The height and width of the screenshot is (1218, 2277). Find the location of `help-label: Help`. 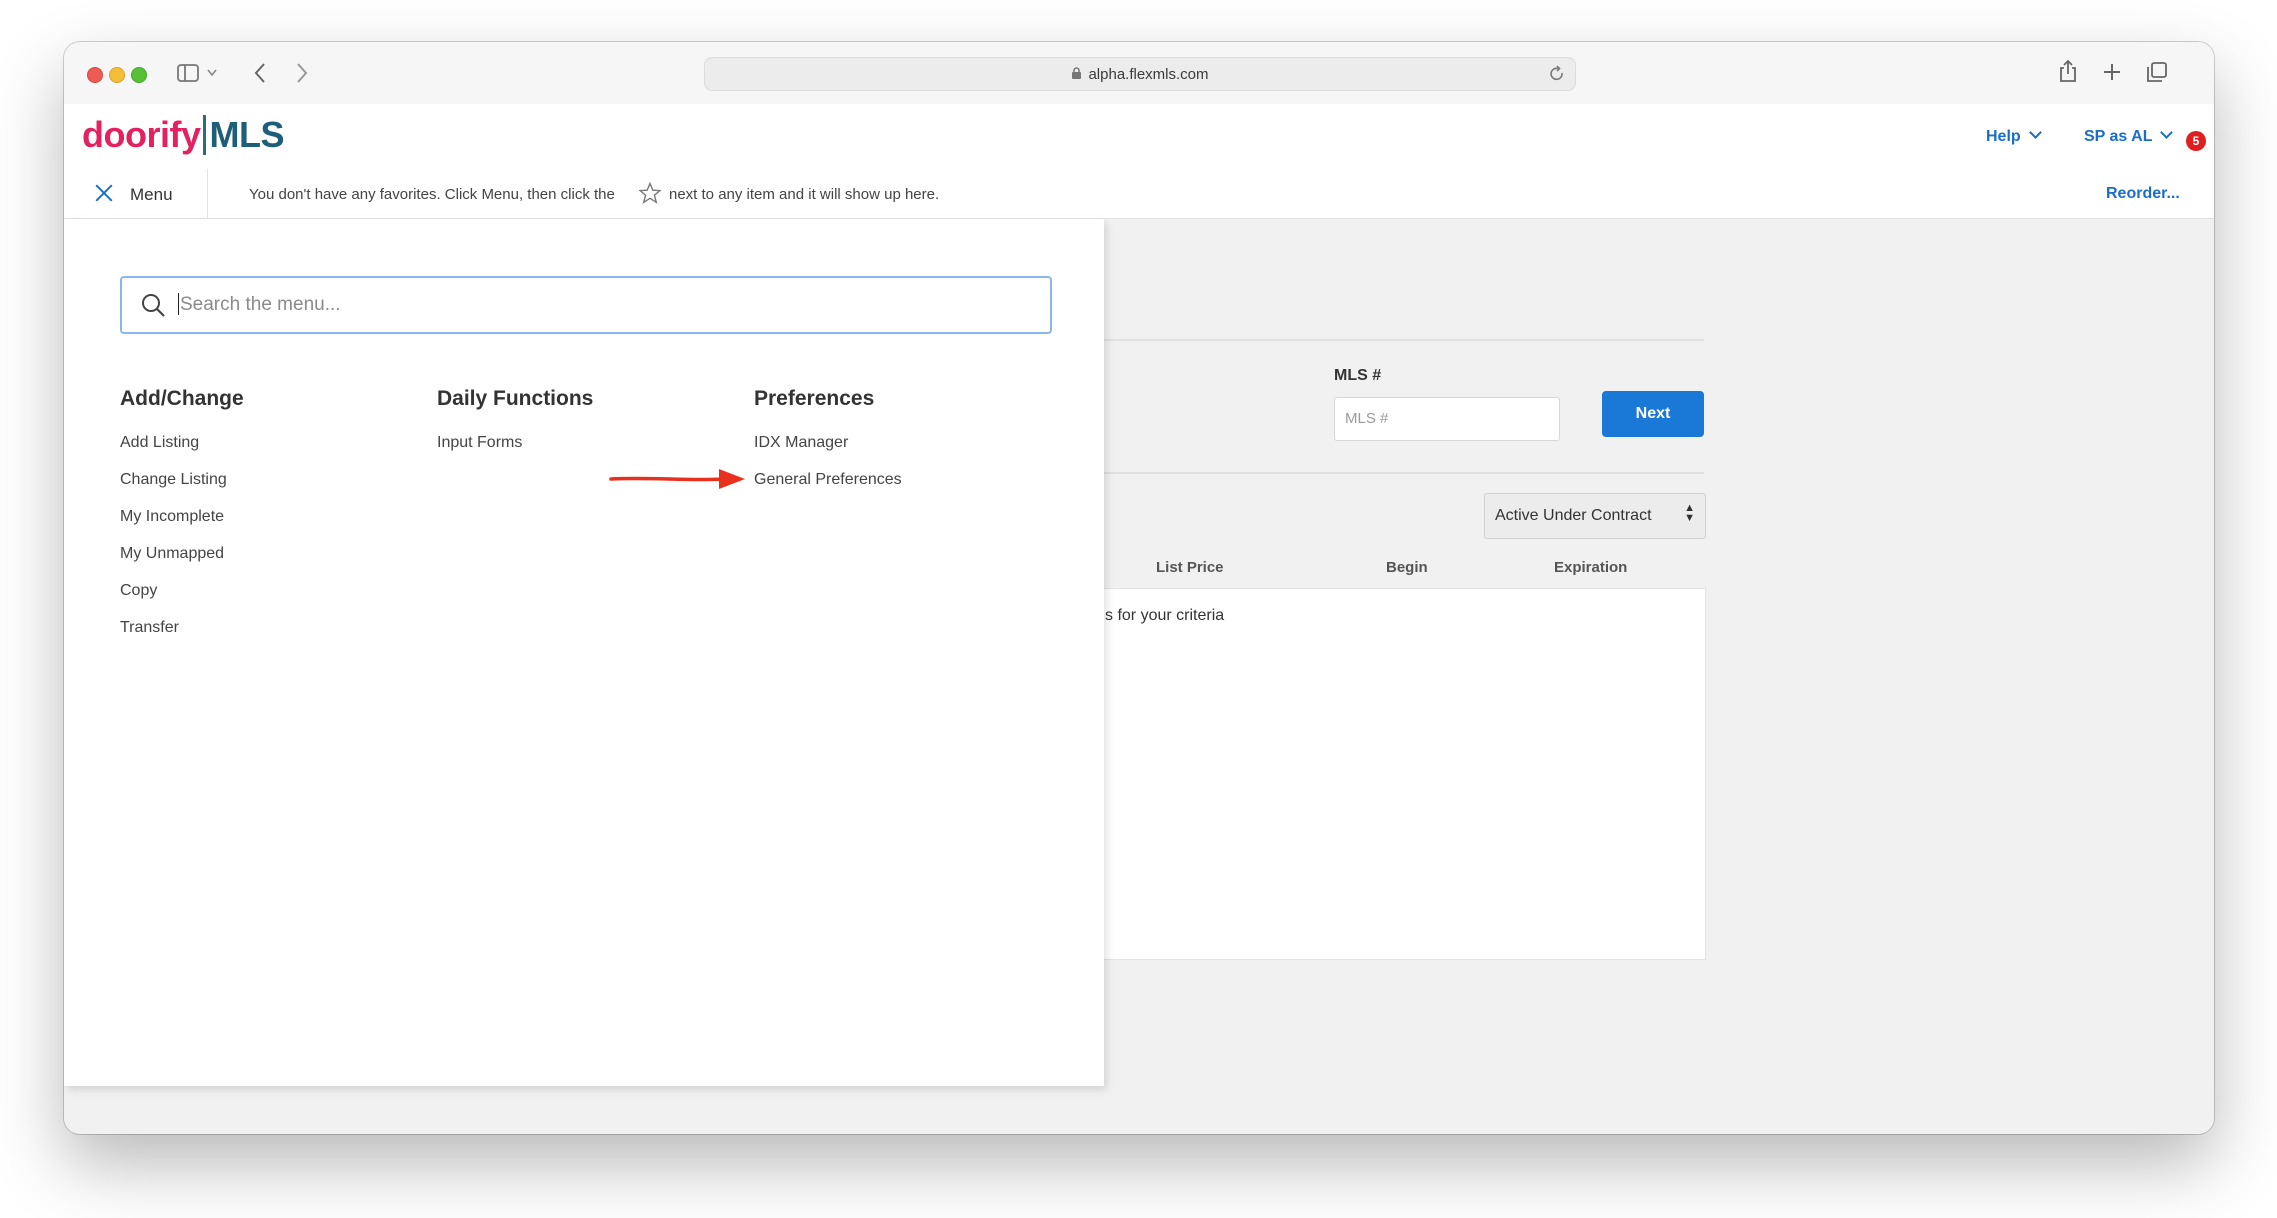

help-label: Help is located at coordinates (2003, 136).